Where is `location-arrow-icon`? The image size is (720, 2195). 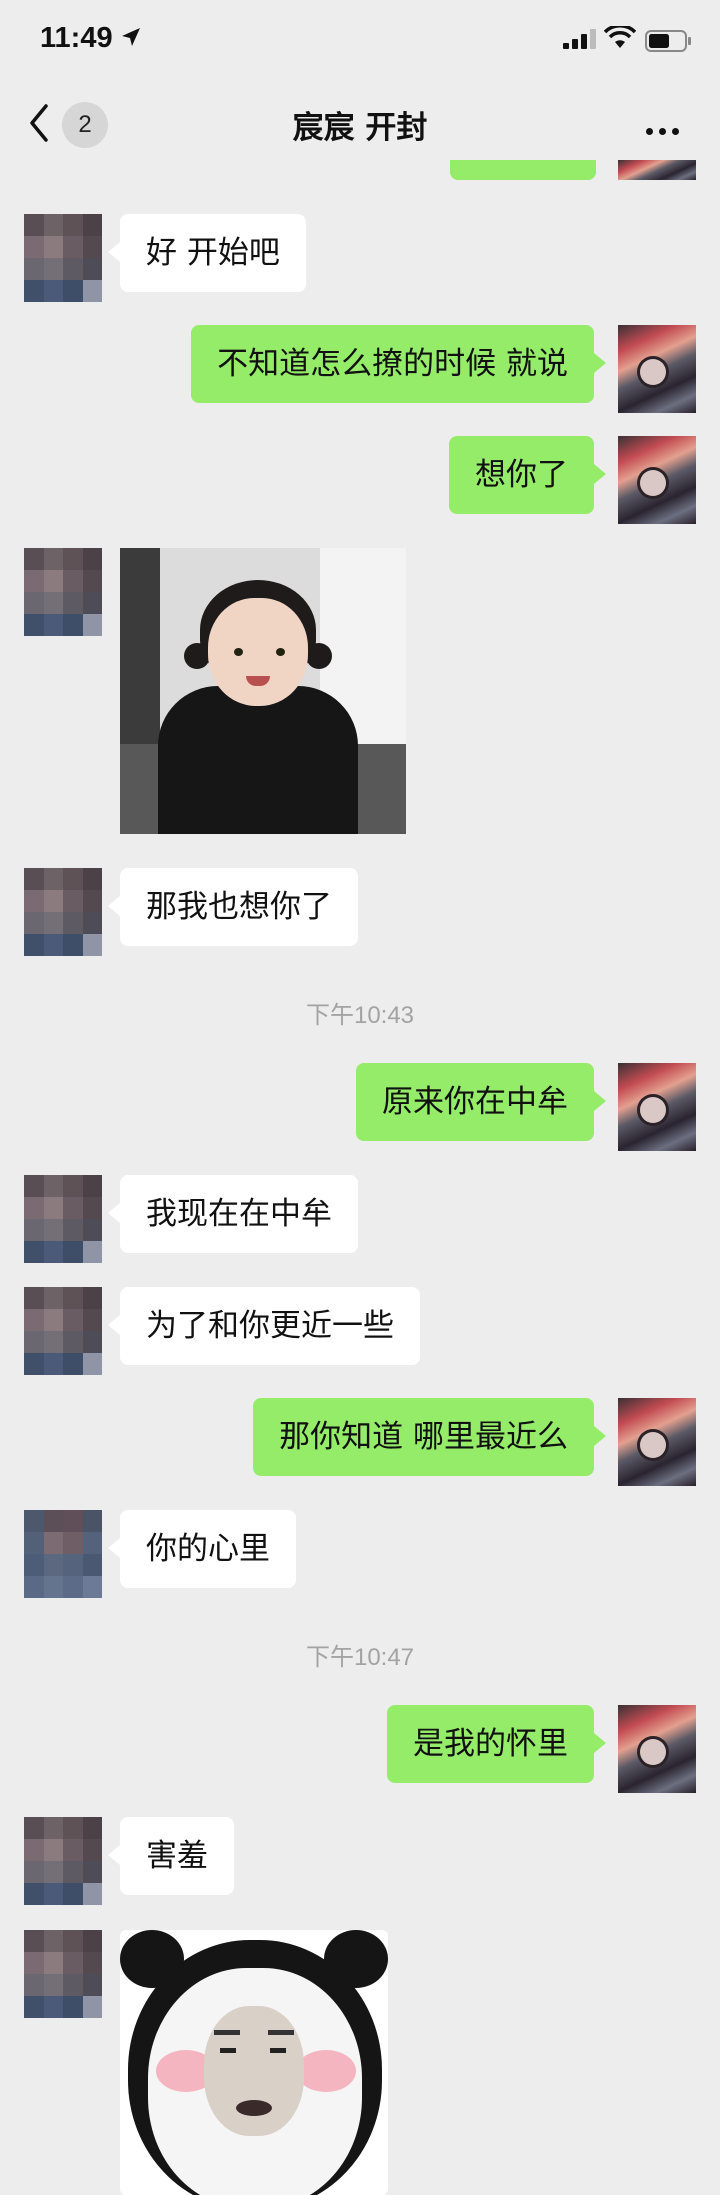 location-arrow-icon is located at coordinates (131, 37).